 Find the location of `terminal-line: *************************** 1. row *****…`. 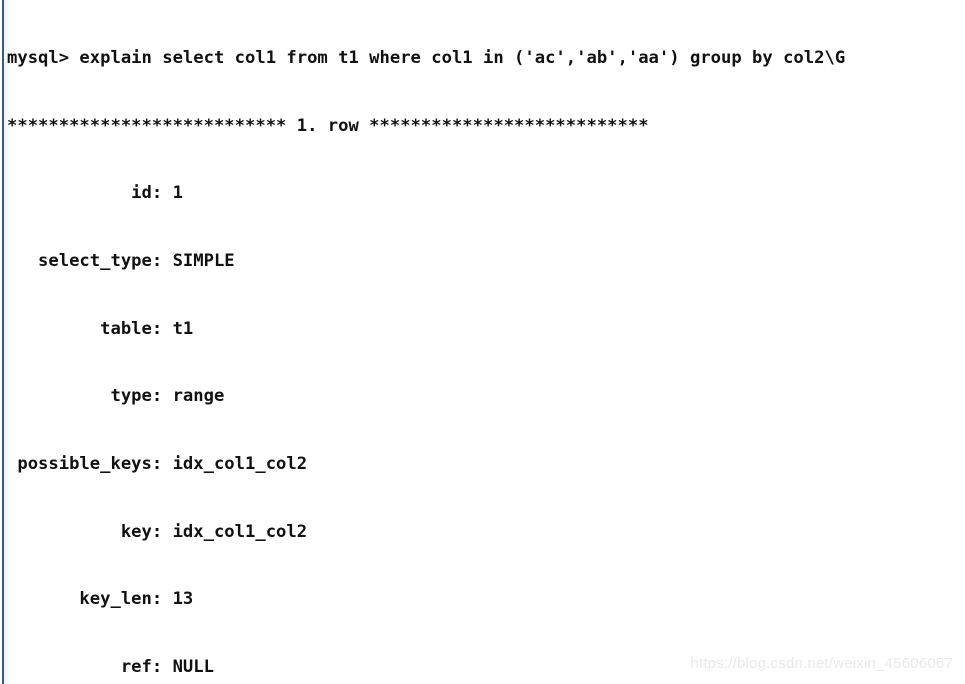

terminal-line: *************************** 1. row *****… is located at coordinates (328, 125).